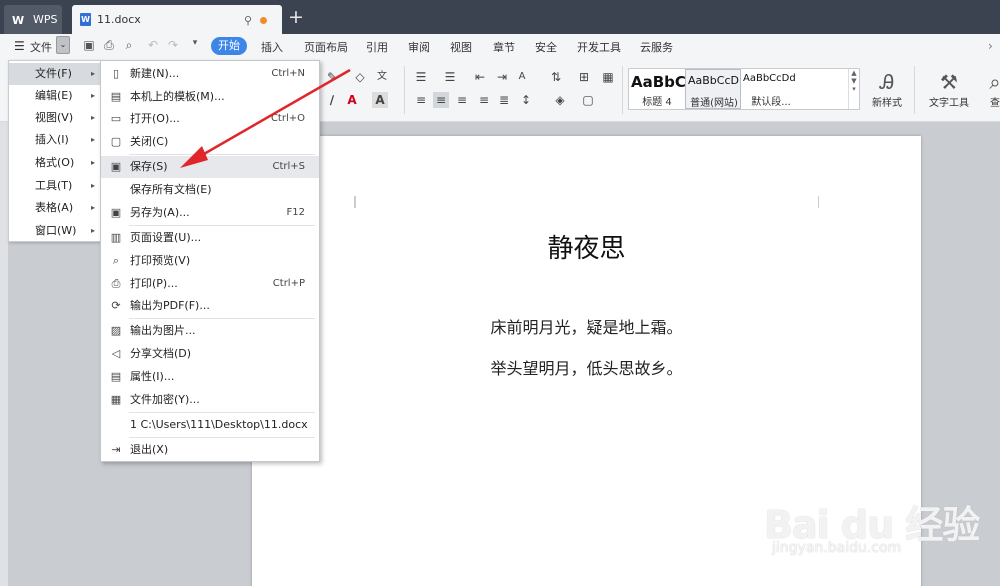 The image size is (1000, 586). What do you see at coordinates (45, 19) in the screenshot?
I see `tab-wps-label: WPS` at bounding box center [45, 19].